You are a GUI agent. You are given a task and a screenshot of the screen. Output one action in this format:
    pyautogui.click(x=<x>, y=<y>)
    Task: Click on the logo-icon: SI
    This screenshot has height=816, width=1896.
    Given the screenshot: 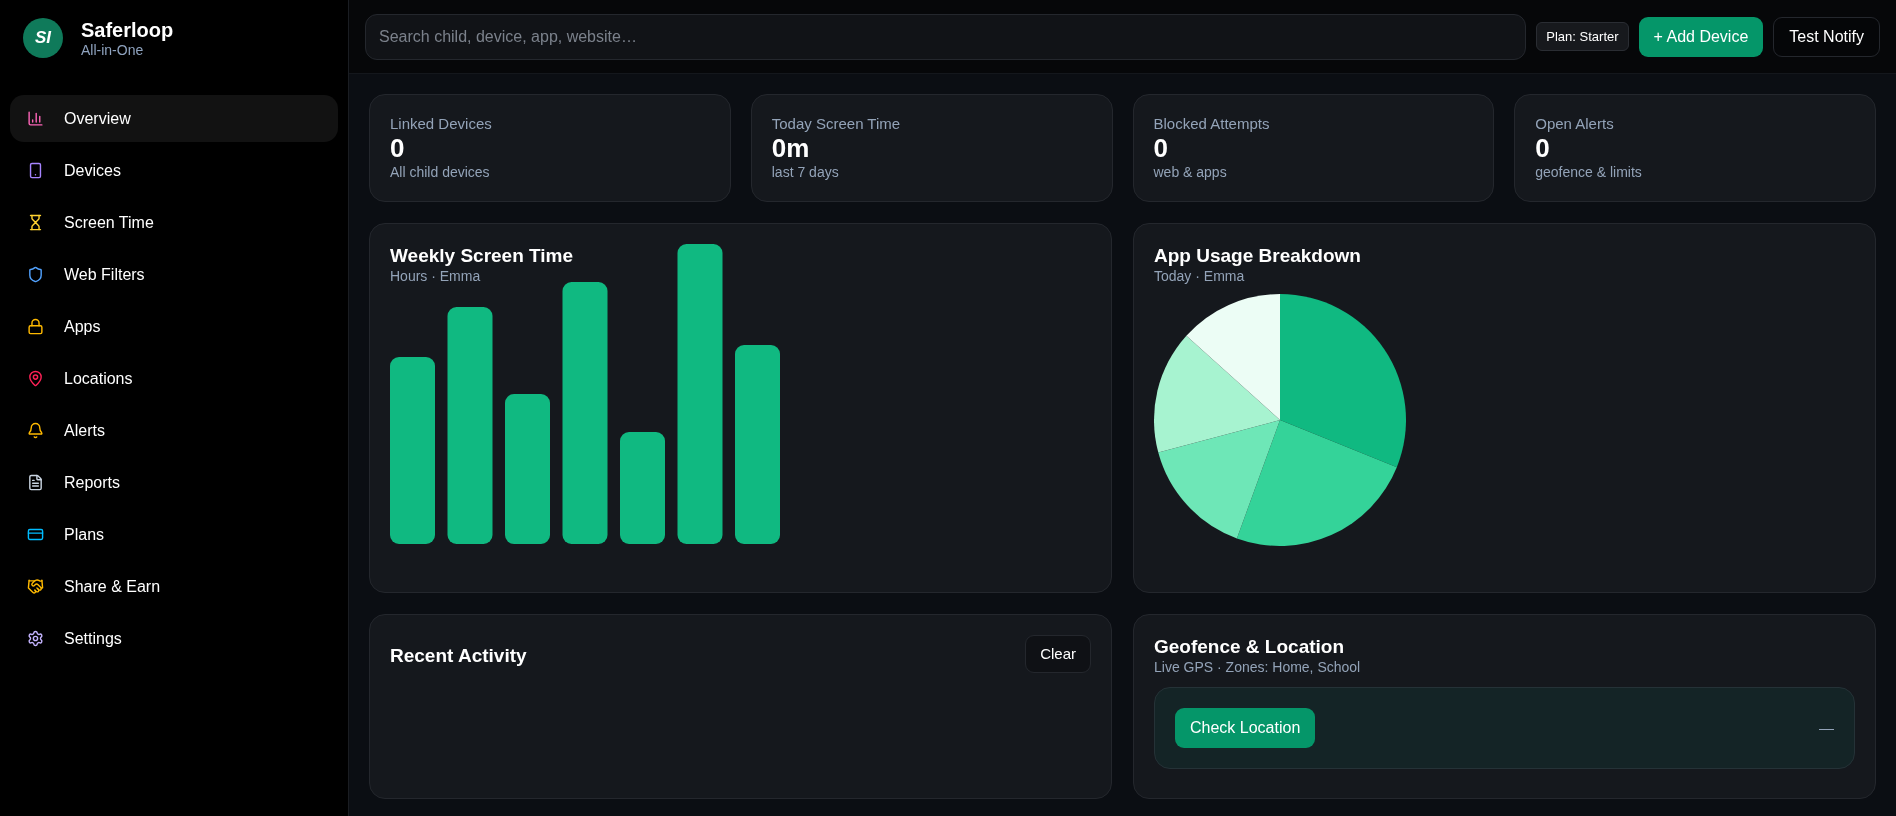 What is the action you would take?
    pyautogui.click(x=43, y=38)
    